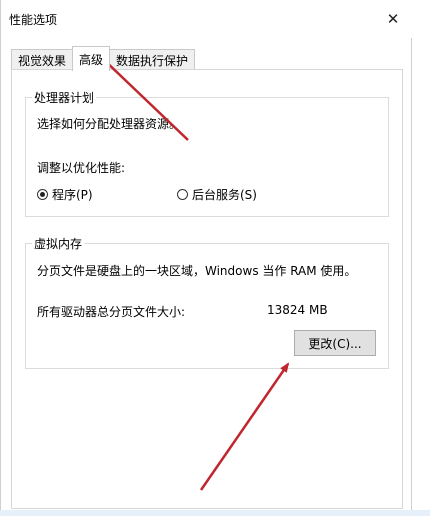 The width and height of the screenshot is (430, 516). I want to click on close-button: ✕, so click(393, 19).